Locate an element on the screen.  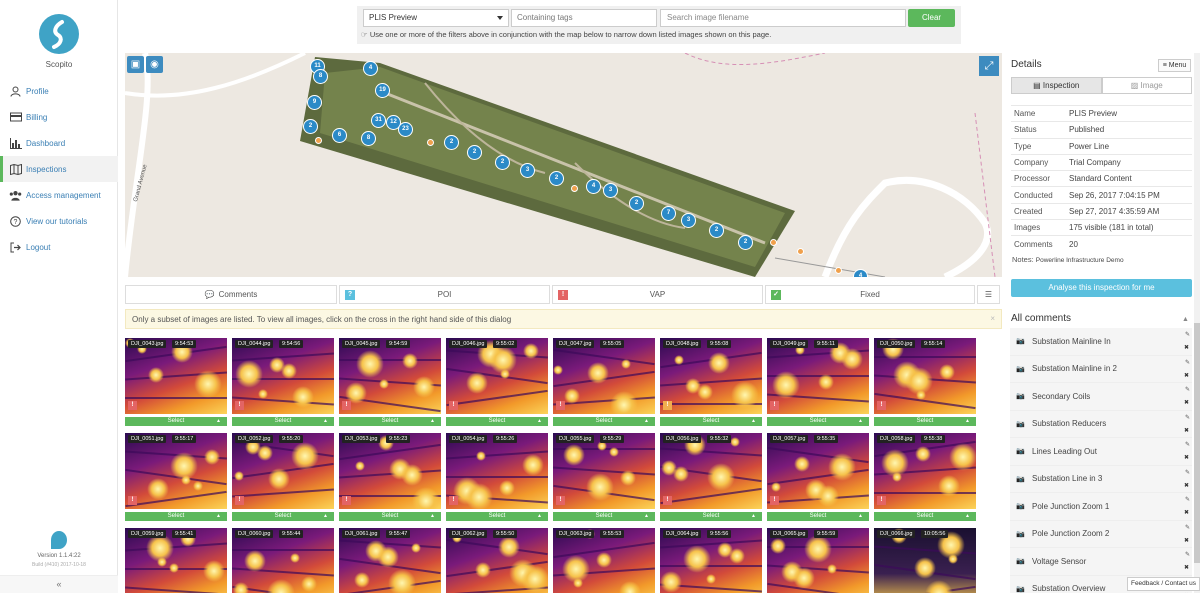
nav-item-tutorials: ? View our tutorials is located at coordinates (59, 221).